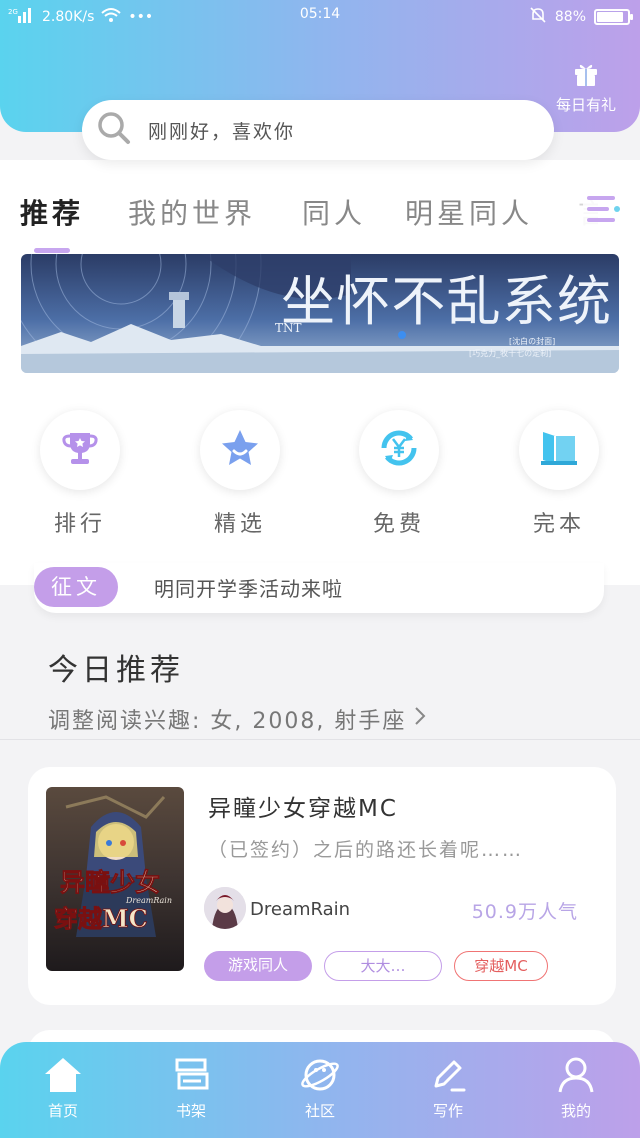 This screenshot has height=1138, width=640. I want to click on book-cover: 异瞳少女 穿越MC DreamRain, so click(115, 879).